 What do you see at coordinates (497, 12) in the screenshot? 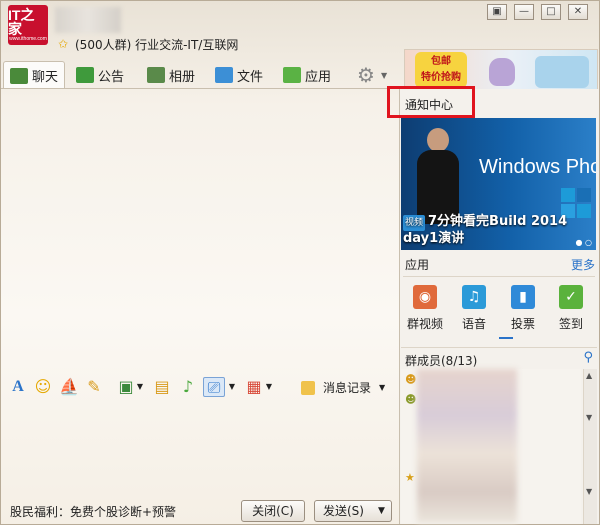
I see `skin-button: ▣` at bounding box center [497, 12].